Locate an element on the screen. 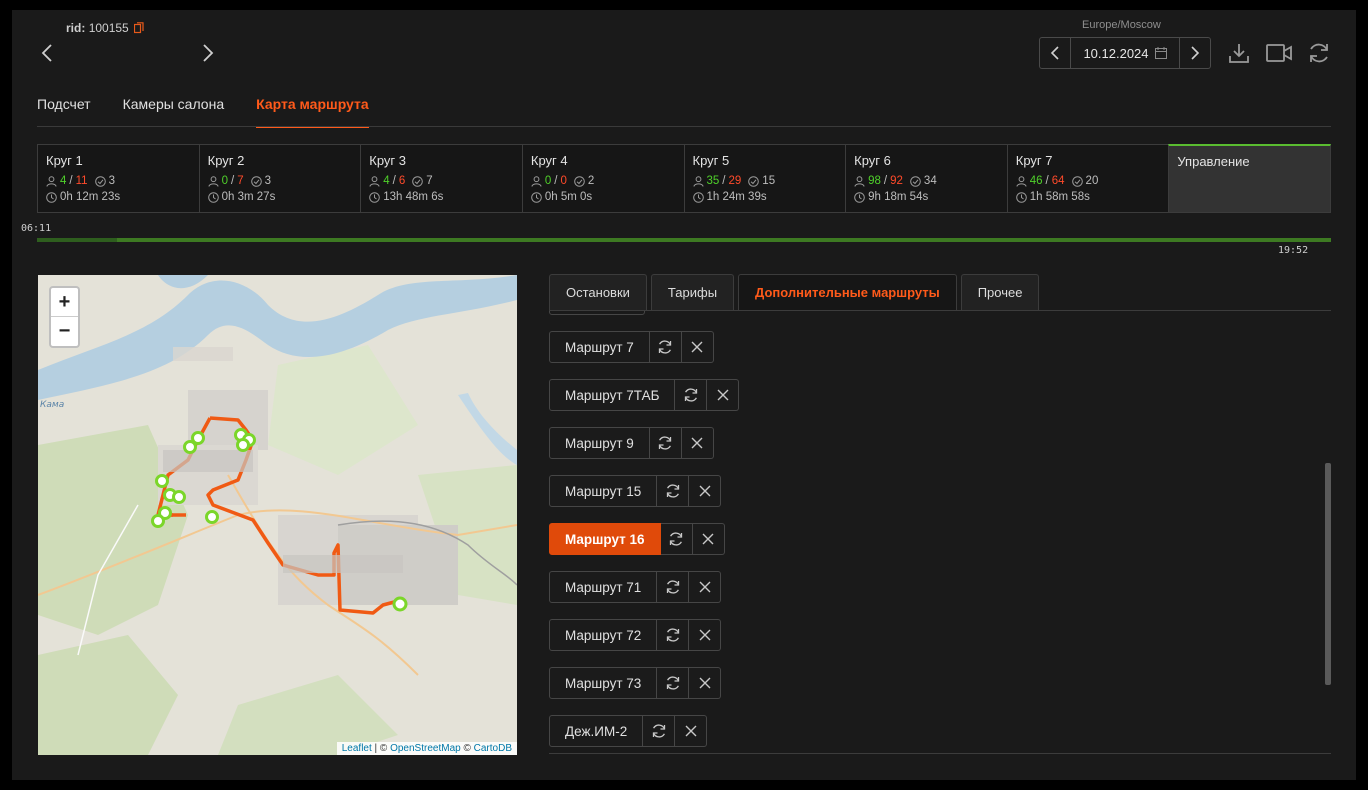  passengers-out: 0 is located at coordinates (563, 181).